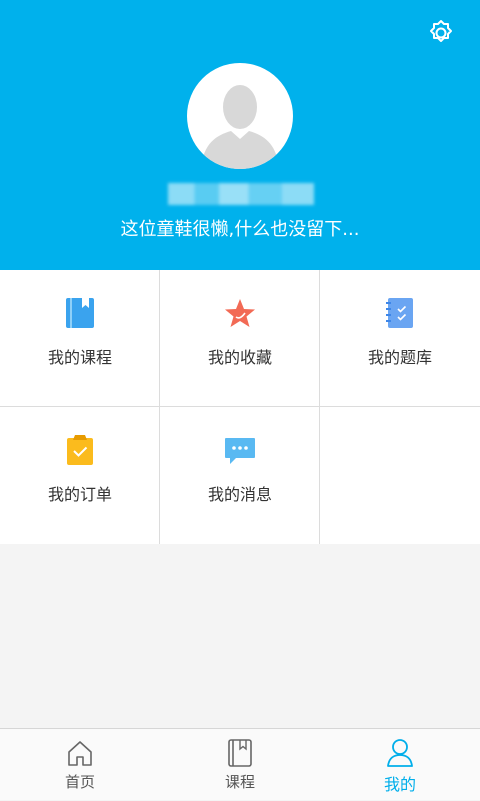 The width and height of the screenshot is (480, 801). What do you see at coordinates (400, 313) in the screenshot?
I see `notebook-icon` at bounding box center [400, 313].